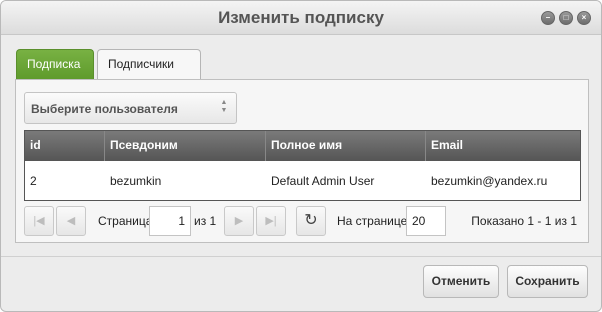  Describe the element at coordinates (374, 221) in the screenshot. I see `per-page-label: На странице:` at that location.